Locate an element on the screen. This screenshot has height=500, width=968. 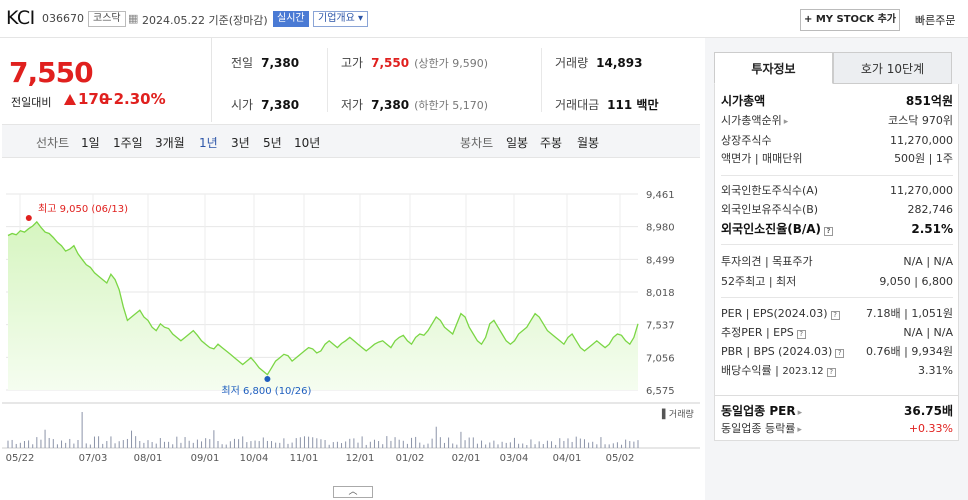
row-label: PBR | BPS (2024.03)? is located at coordinates (783, 352).